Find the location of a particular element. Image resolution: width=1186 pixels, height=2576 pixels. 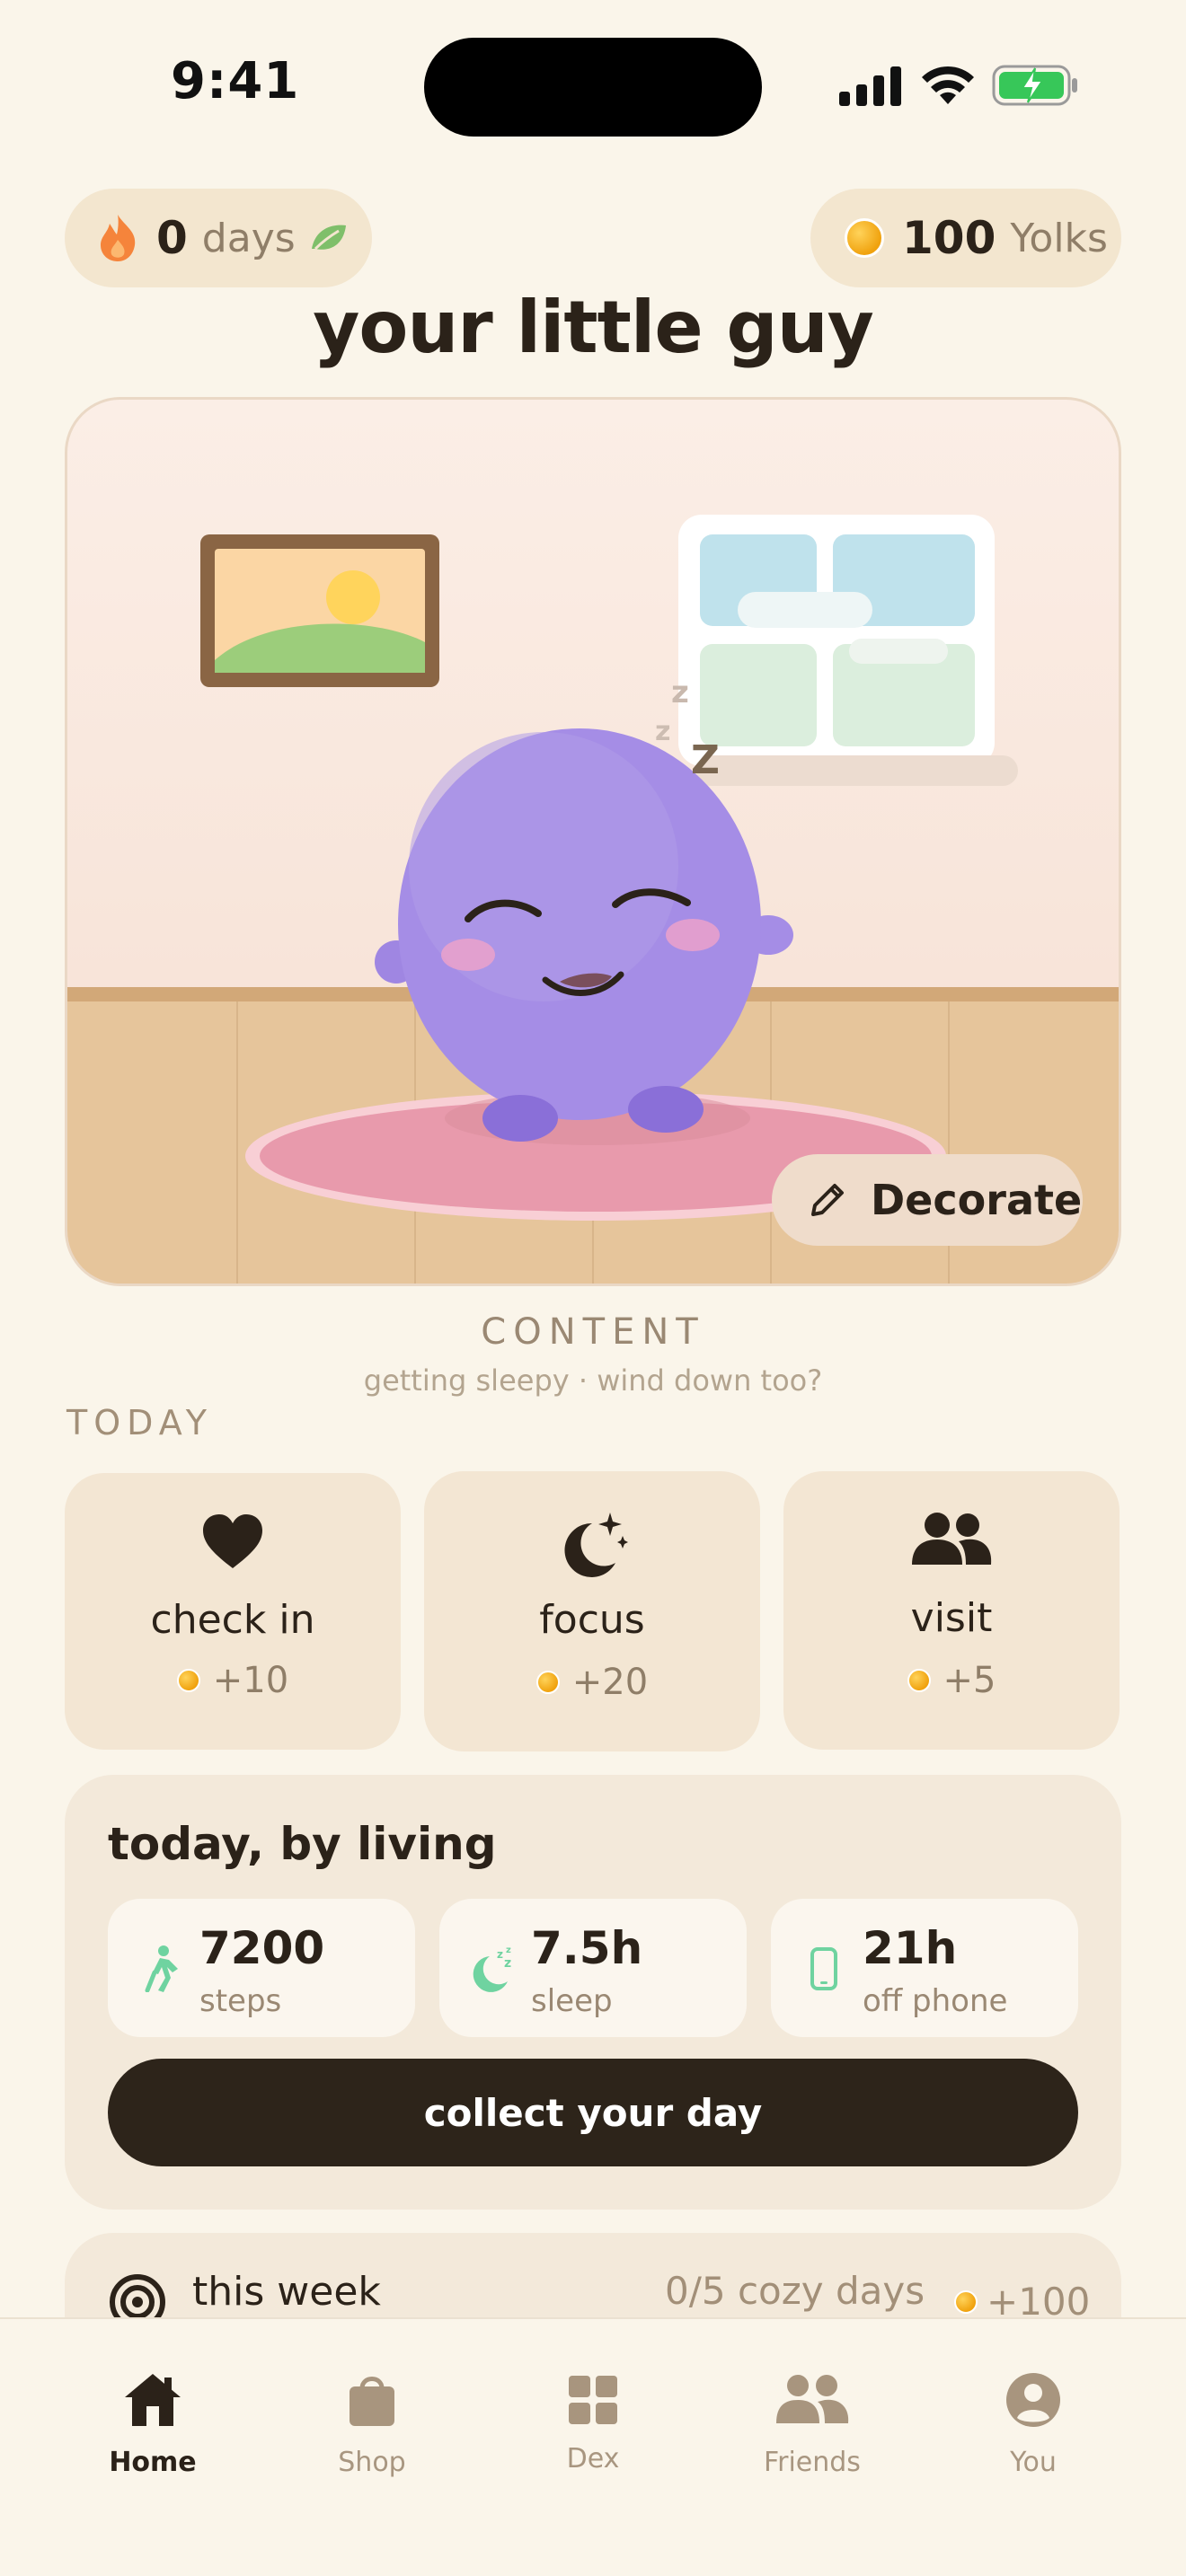

tab-label: You is located at coordinates (1033, 2462).